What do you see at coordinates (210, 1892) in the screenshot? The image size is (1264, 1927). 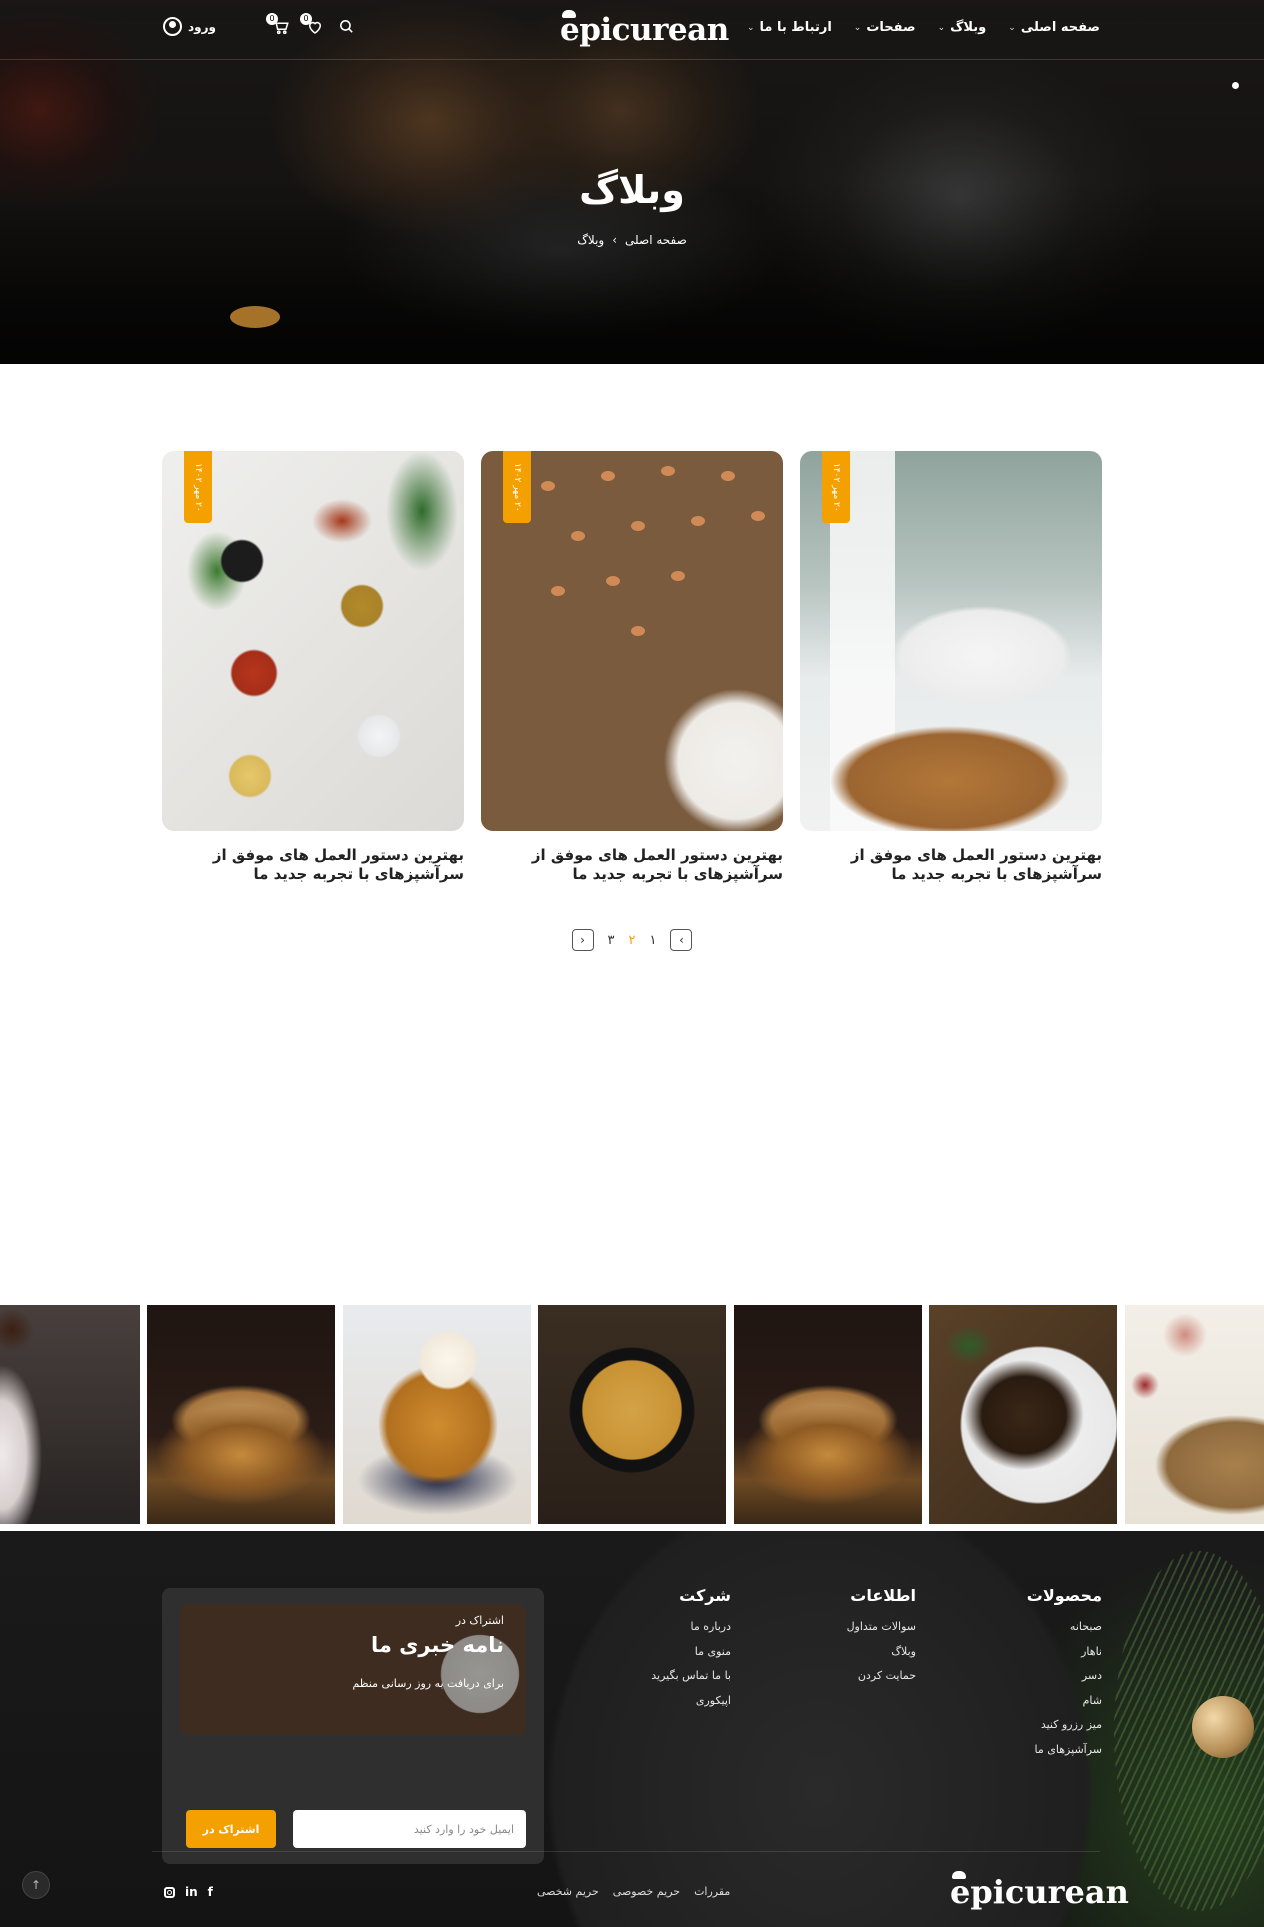 I see `facebook-icon: f` at bounding box center [210, 1892].